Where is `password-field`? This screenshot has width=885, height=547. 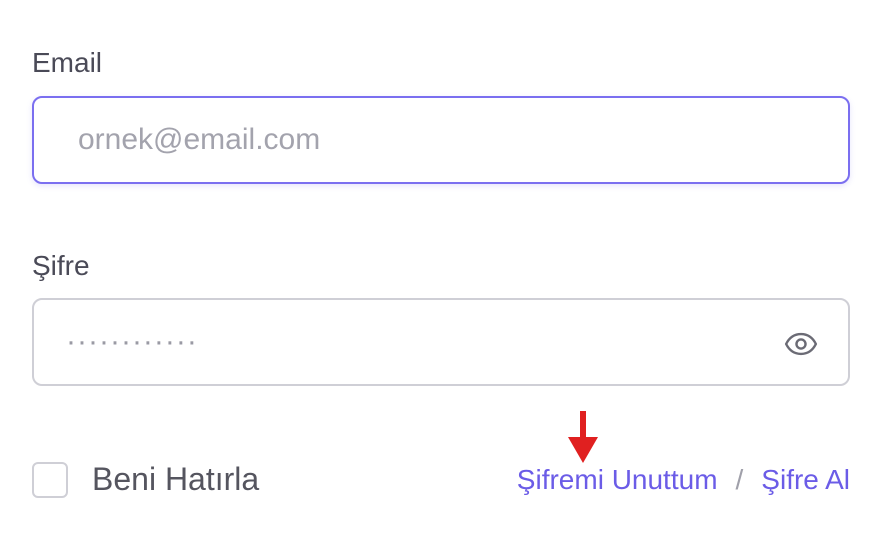
password-field is located at coordinates (441, 342).